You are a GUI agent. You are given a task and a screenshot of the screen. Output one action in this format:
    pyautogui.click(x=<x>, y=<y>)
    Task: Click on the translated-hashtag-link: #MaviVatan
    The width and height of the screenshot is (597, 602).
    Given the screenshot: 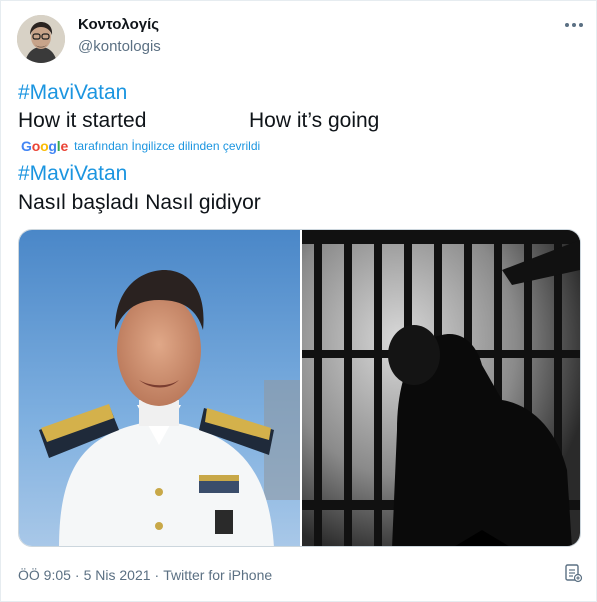 What is the action you would take?
    pyautogui.click(x=72, y=174)
    